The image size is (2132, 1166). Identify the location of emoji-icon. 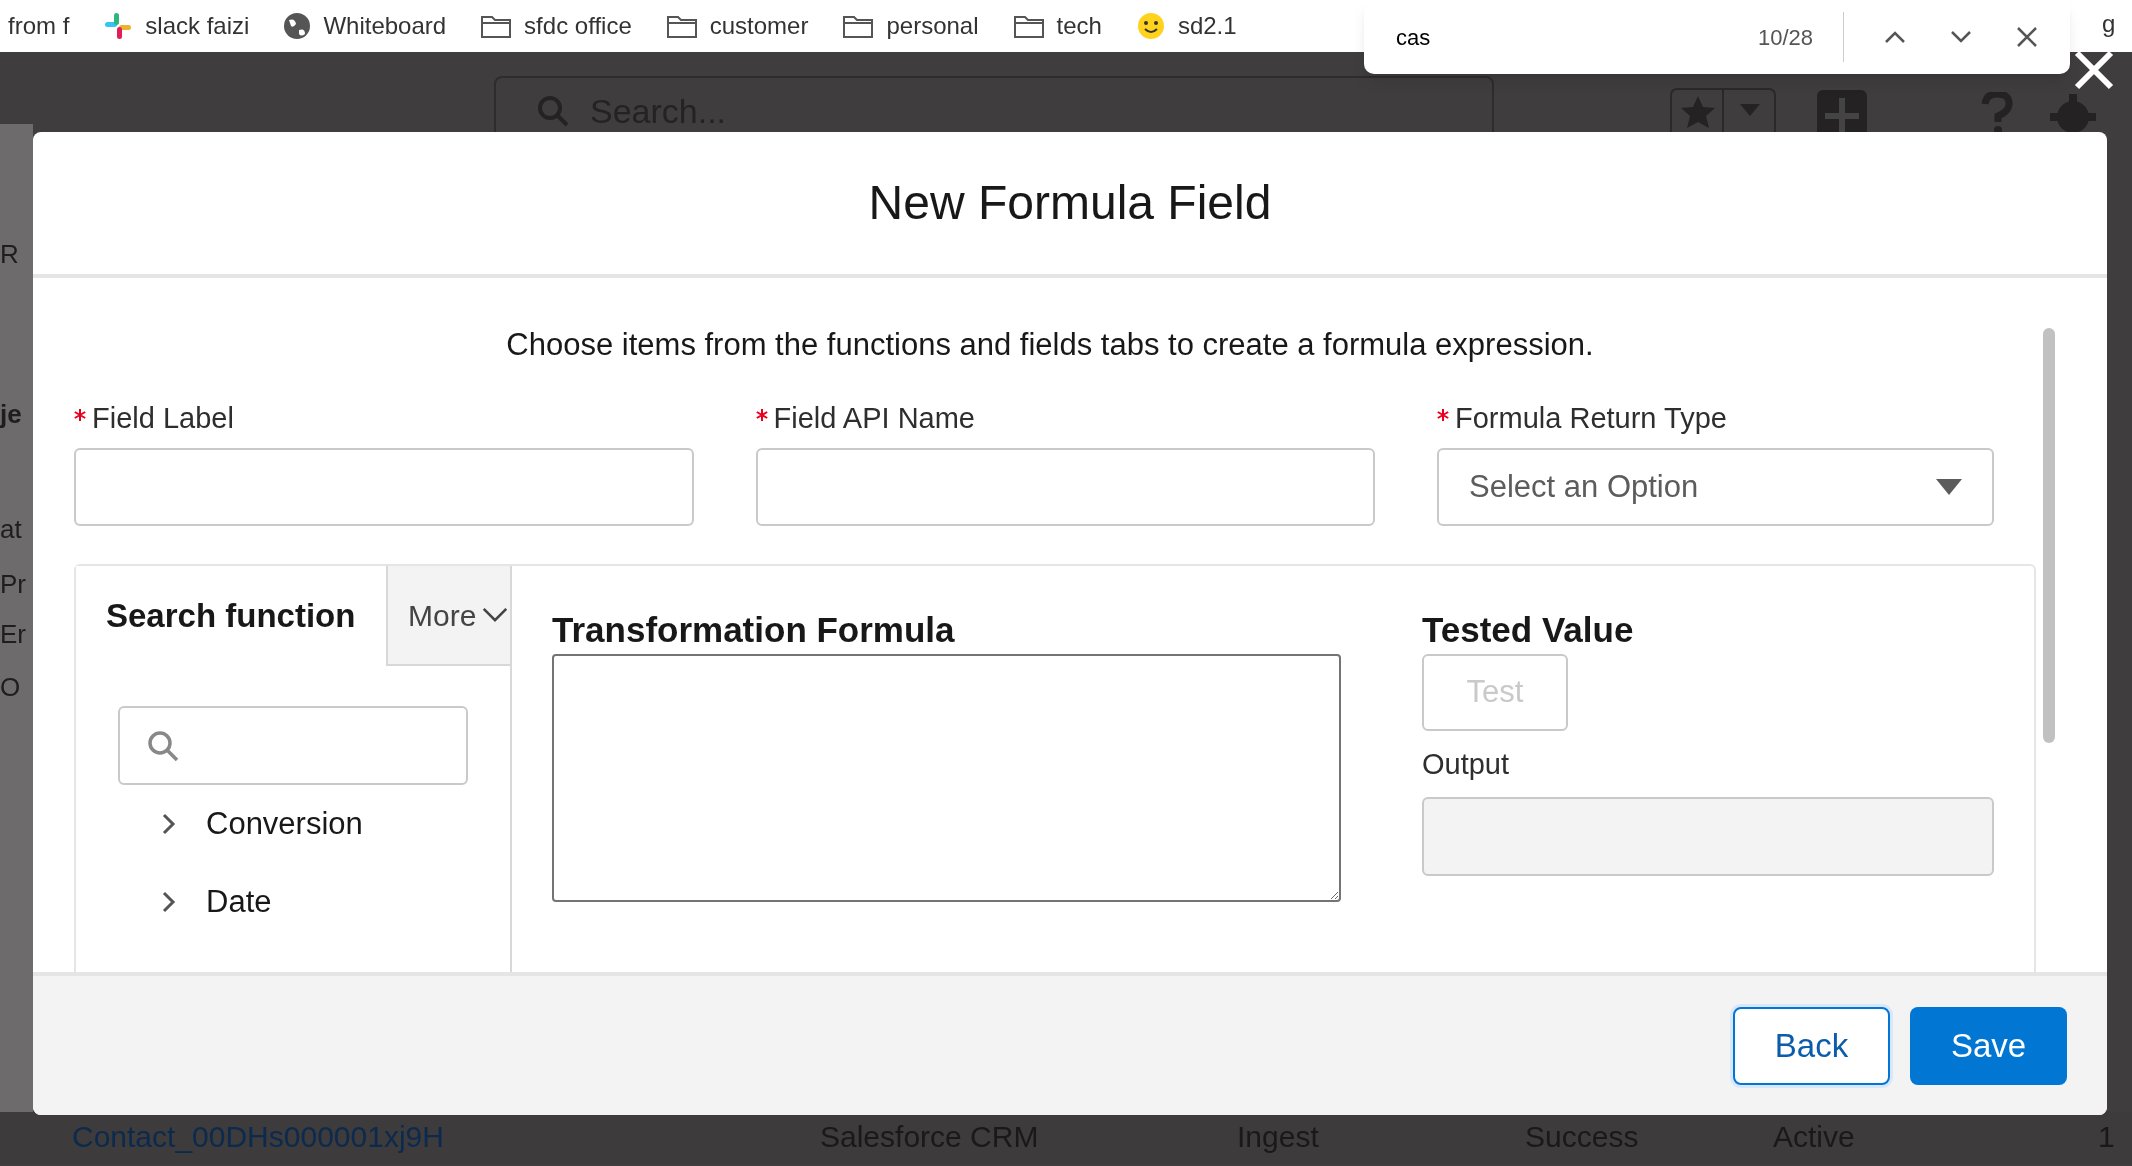
(1150, 26).